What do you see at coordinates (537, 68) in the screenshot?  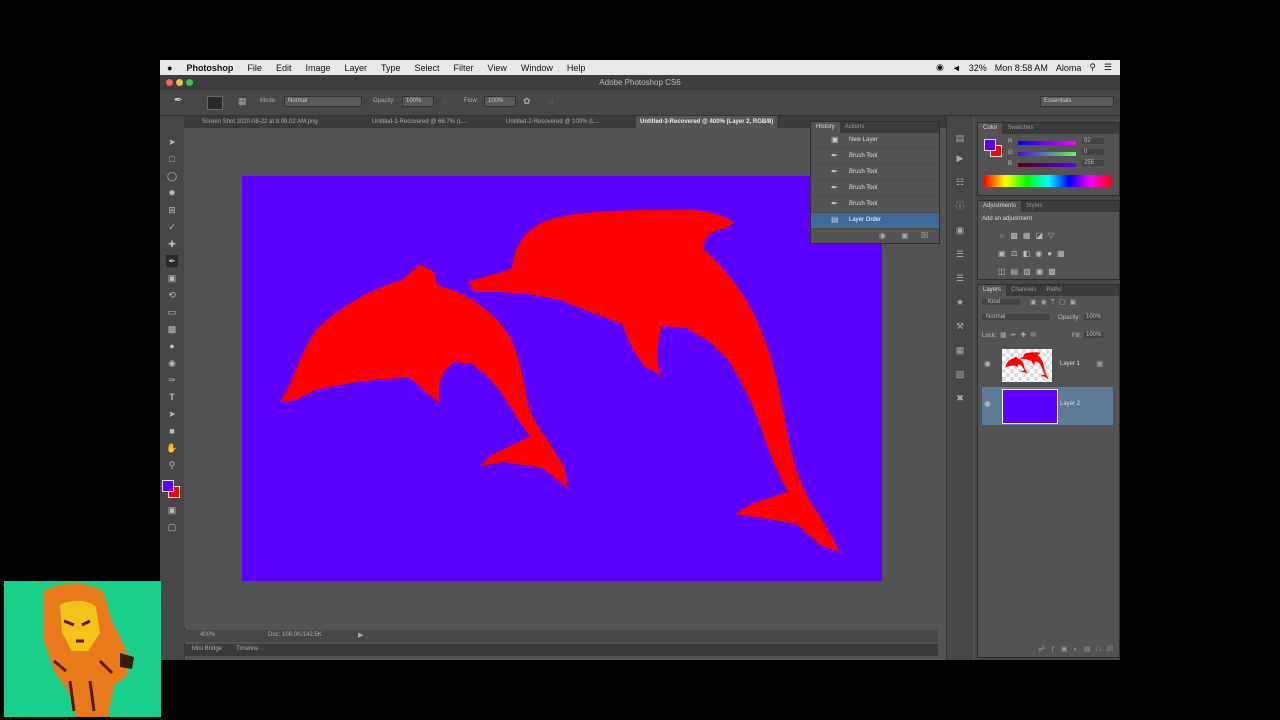 I see `menu-window: Window` at bounding box center [537, 68].